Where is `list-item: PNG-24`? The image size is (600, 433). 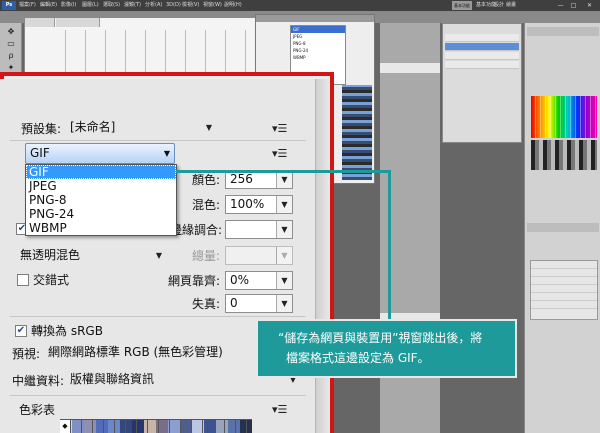
list-item: PNG-24 is located at coordinates (301, 50).